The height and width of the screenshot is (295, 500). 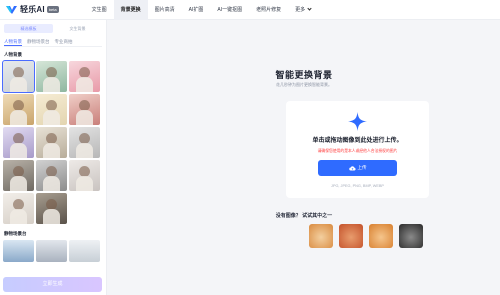 I want to click on nav-item: 图片高清, so click(x=165, y=10).